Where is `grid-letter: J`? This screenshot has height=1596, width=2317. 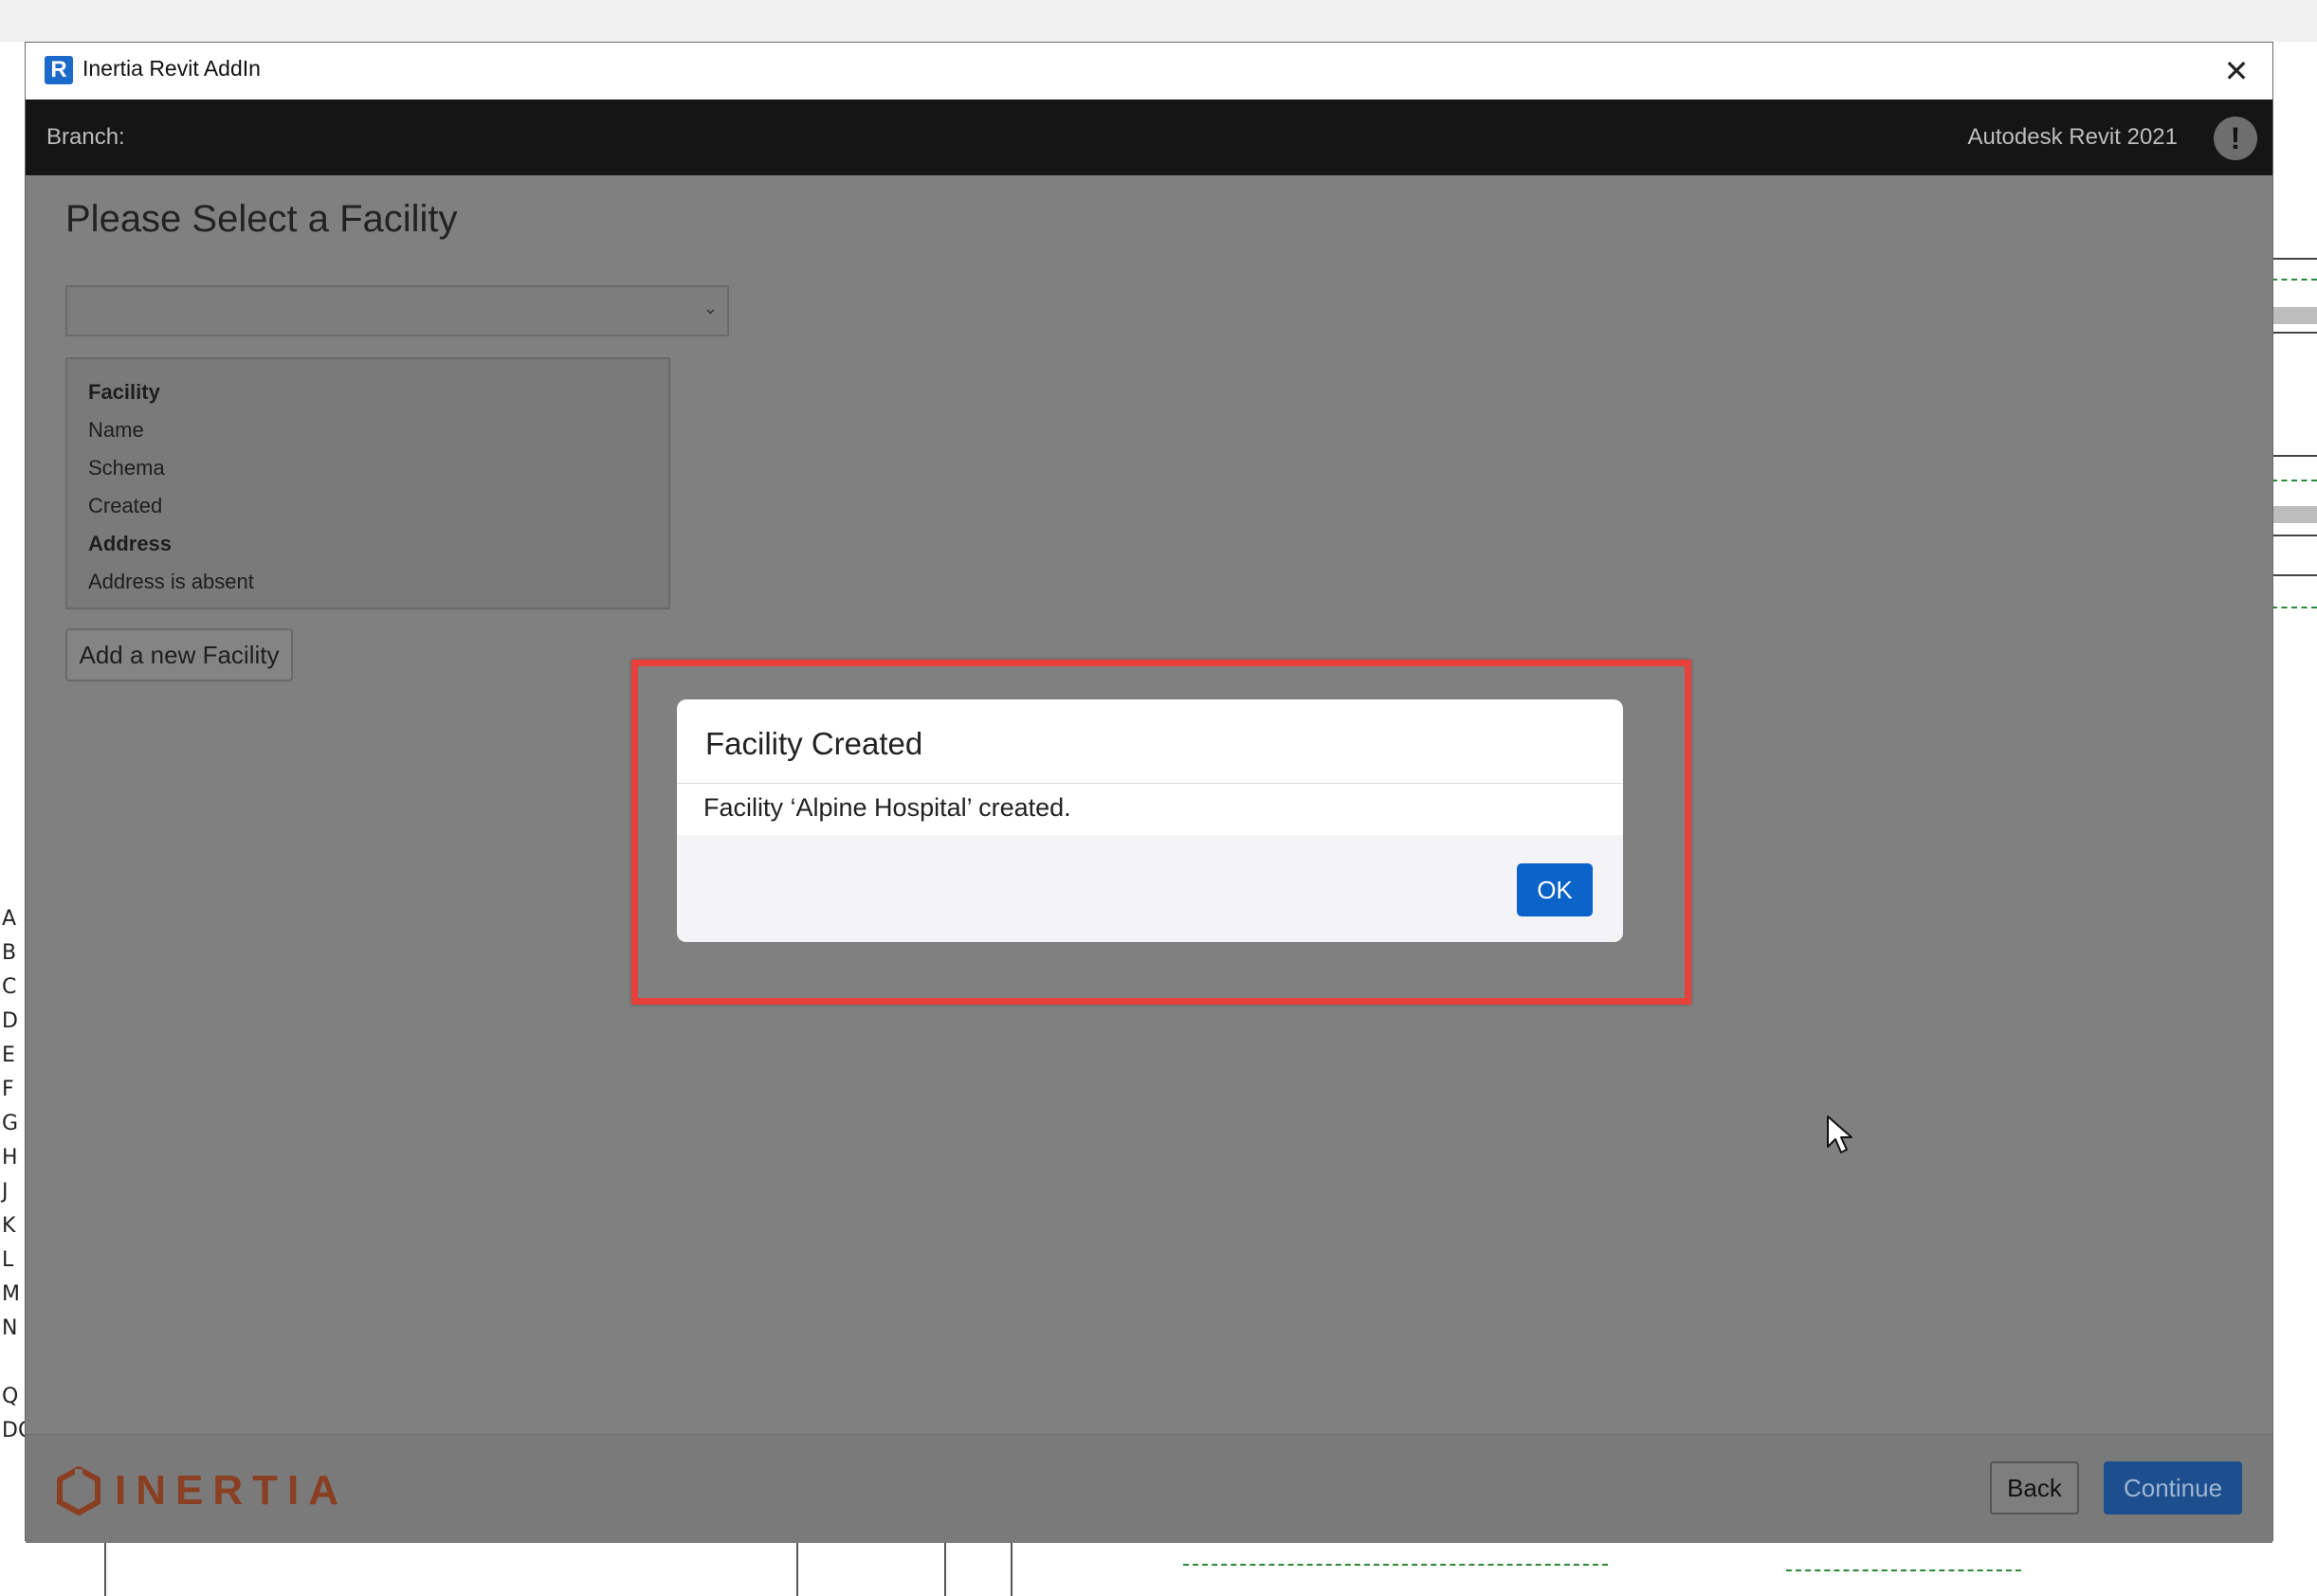
grid-letter: J is located at coordinates (5, 1192).